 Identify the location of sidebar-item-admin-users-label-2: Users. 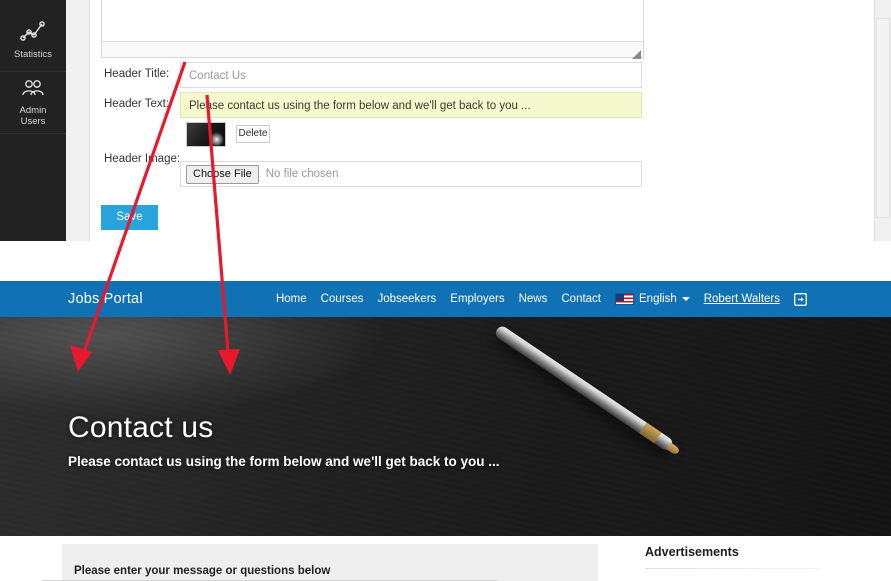
(33, 121).